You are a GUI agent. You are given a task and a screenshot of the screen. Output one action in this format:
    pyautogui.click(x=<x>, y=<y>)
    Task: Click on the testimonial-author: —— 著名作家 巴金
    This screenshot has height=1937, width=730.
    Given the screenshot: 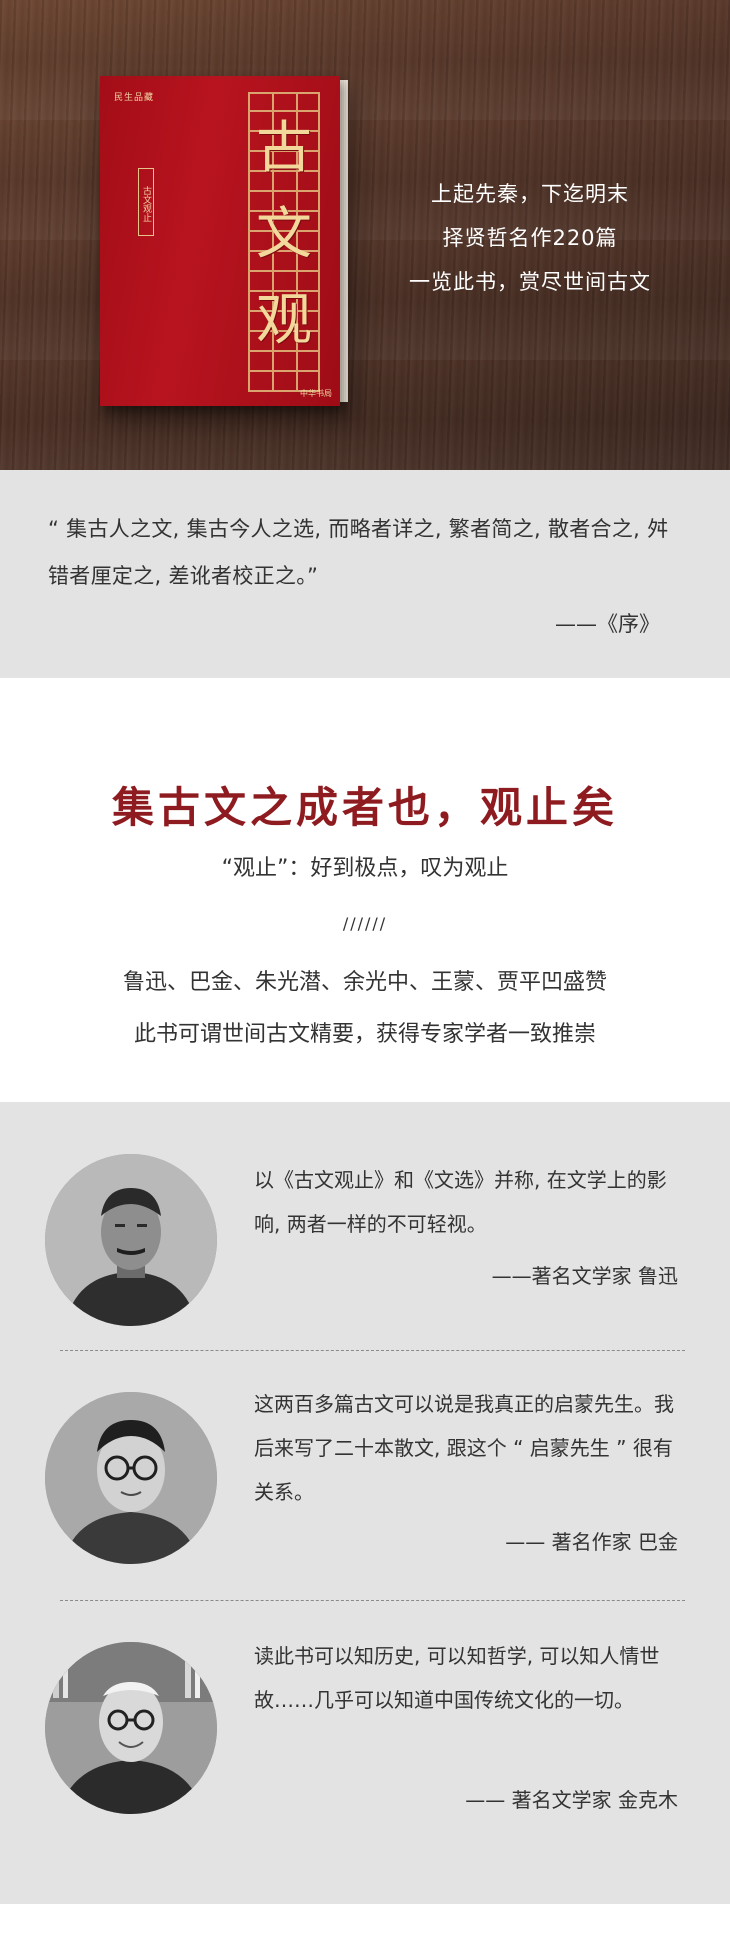 What is the action you would take?
    pyautogui.click(x=591, y=1542)
    